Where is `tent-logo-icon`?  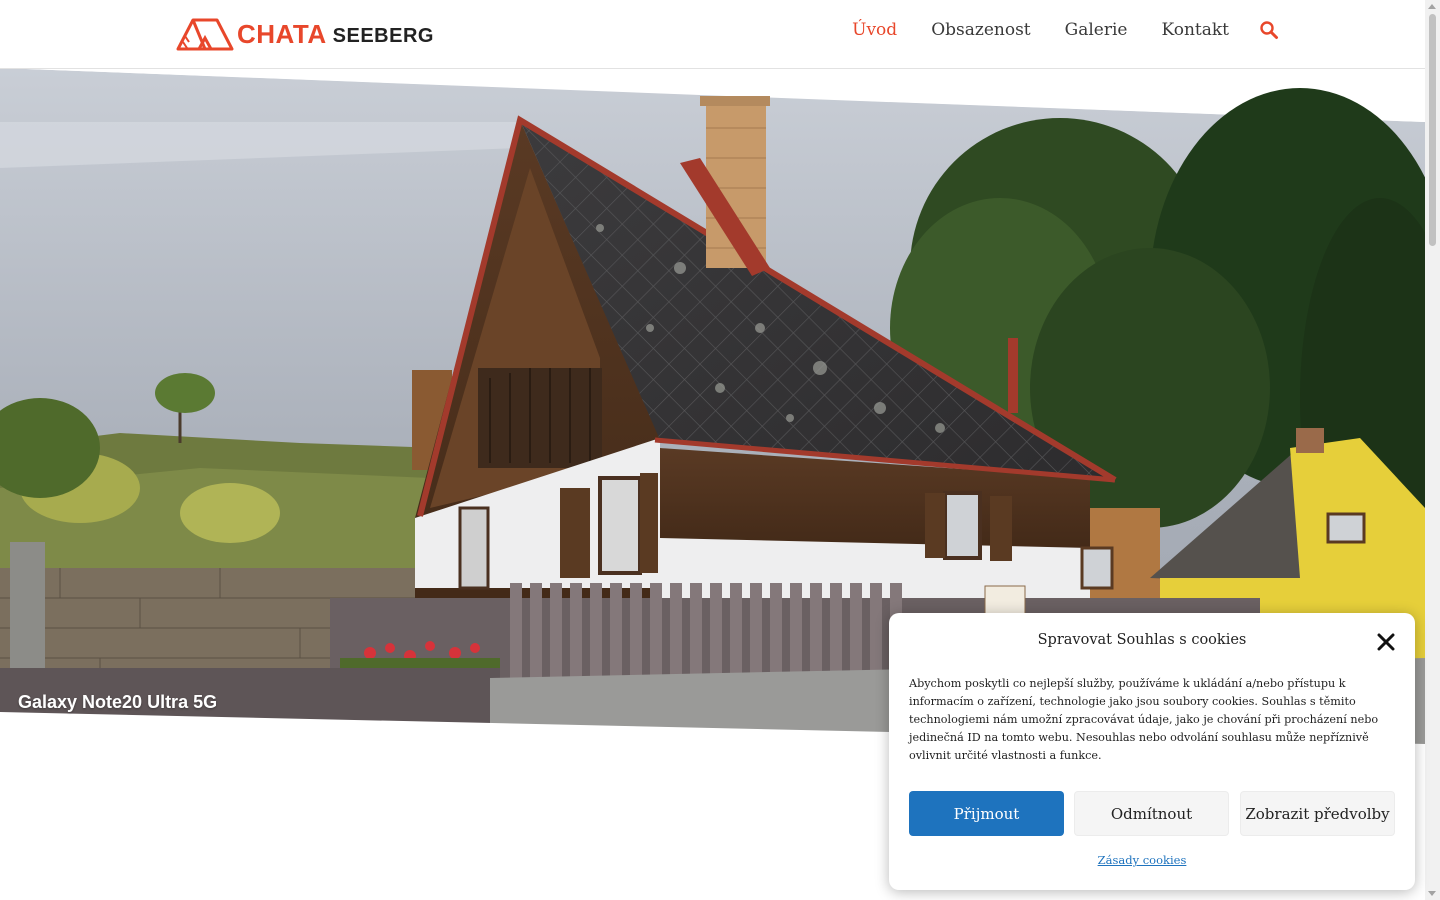 tent-logo-icon is located at coordinates (205, 34).